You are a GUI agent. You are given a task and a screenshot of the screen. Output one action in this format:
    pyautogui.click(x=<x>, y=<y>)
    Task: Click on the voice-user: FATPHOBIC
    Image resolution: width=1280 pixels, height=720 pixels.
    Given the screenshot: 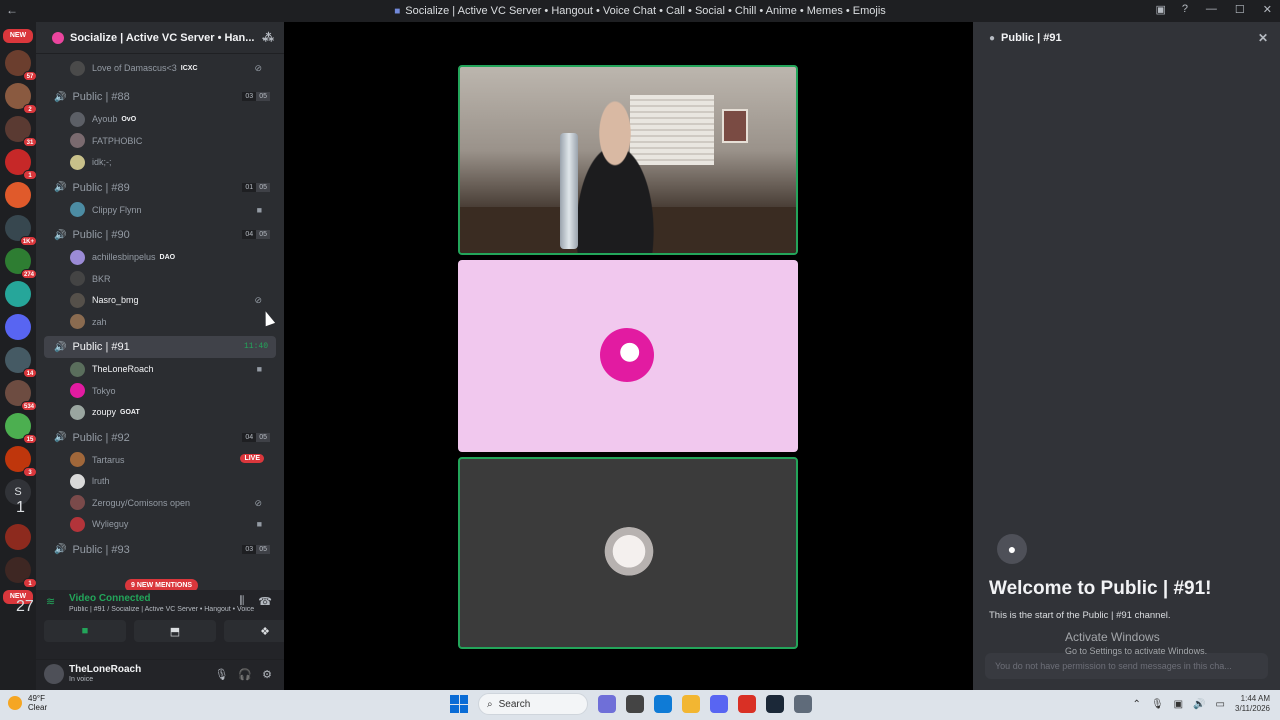 What is the action you would take?
    pyautogui.click(x=170, y=141)
    